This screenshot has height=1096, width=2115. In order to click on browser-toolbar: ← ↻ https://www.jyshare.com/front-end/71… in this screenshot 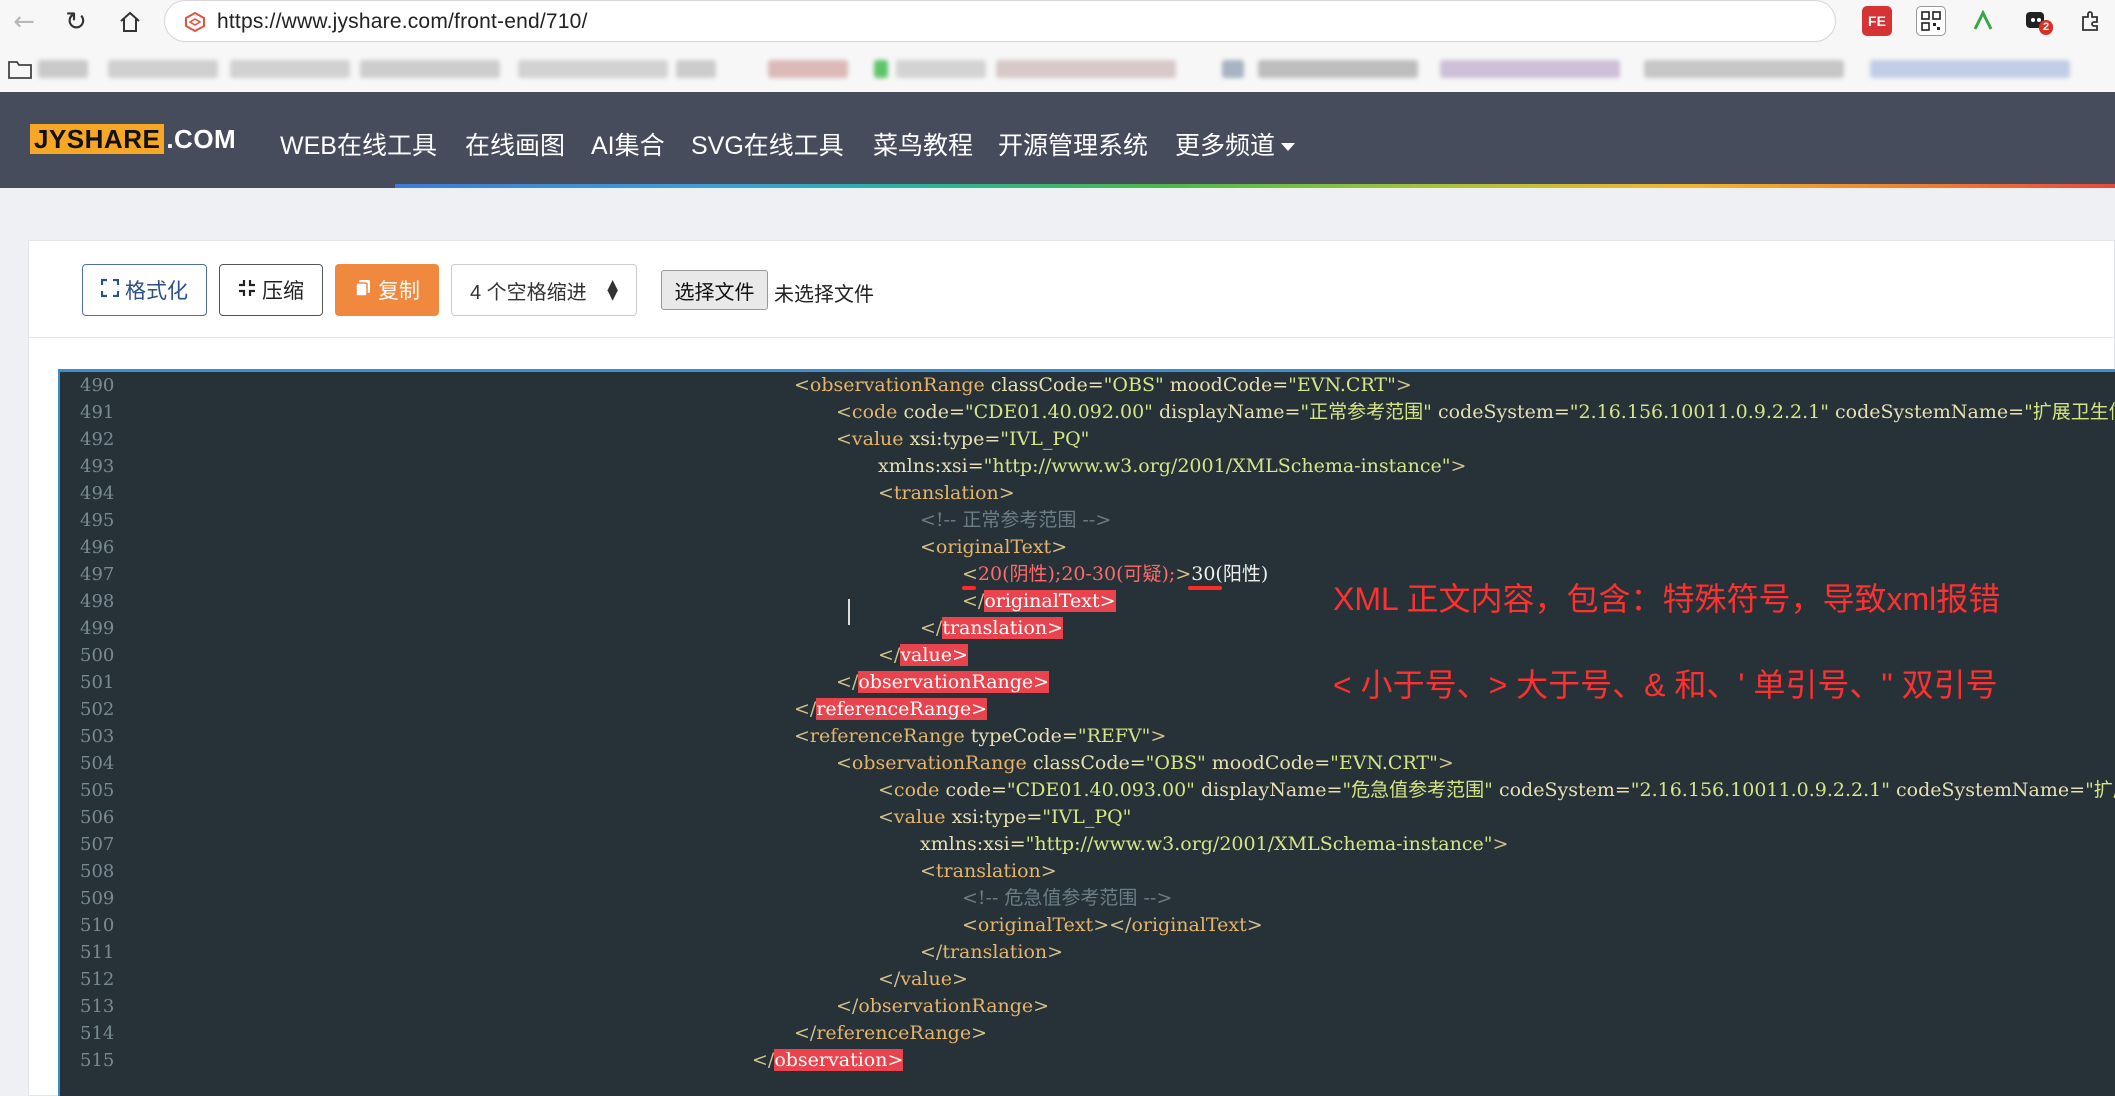, I will do `click(1057, 23)`.